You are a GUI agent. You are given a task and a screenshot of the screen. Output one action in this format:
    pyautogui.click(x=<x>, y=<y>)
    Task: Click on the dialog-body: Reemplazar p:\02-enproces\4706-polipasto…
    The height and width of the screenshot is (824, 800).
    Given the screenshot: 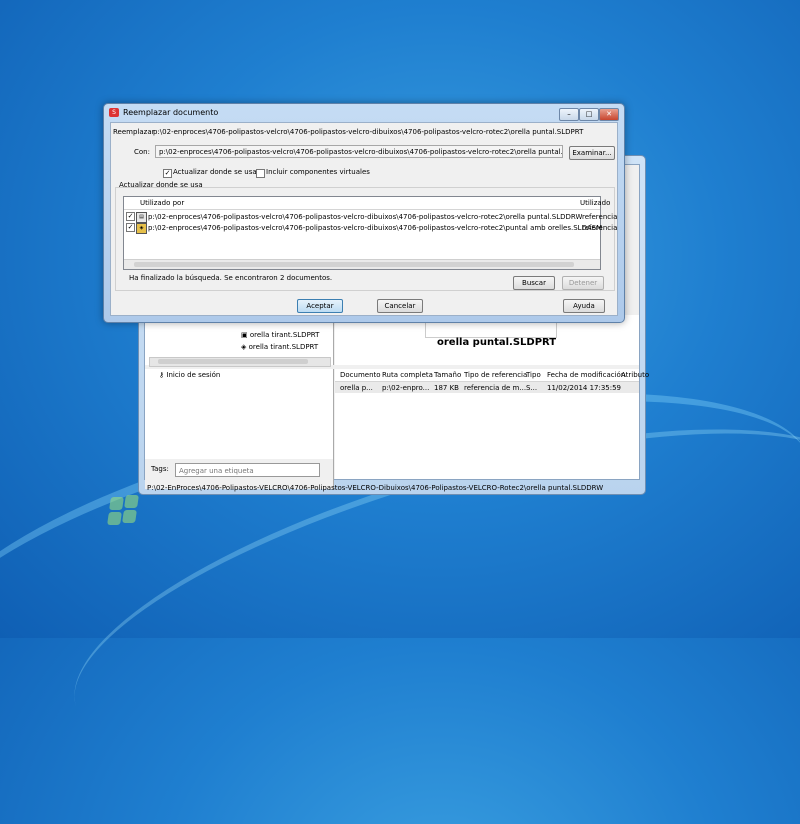 What is the action you would take?
    pyautogui.click(x=364, y=219)
    